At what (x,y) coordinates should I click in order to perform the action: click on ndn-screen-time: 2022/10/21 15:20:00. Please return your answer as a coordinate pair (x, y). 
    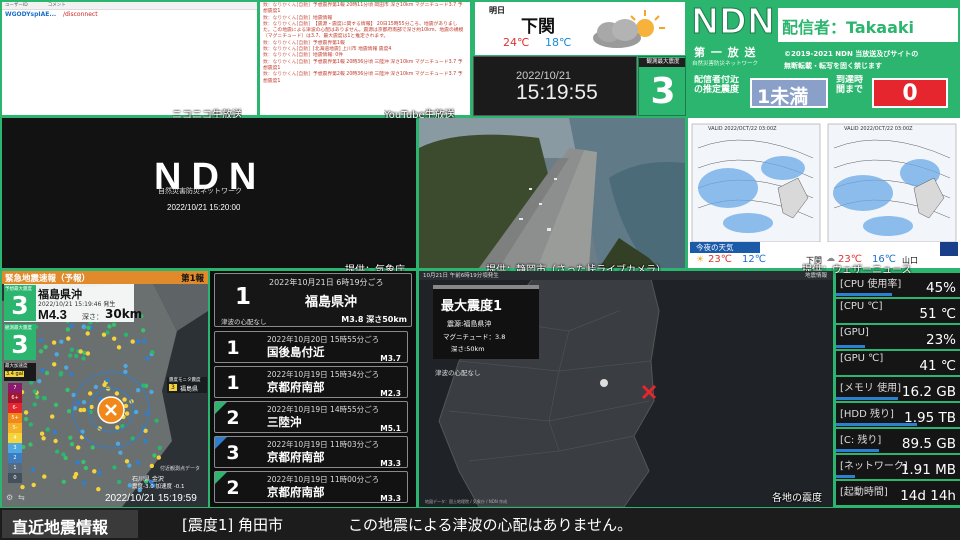
    Looking at the image, I should click on (204, 207).